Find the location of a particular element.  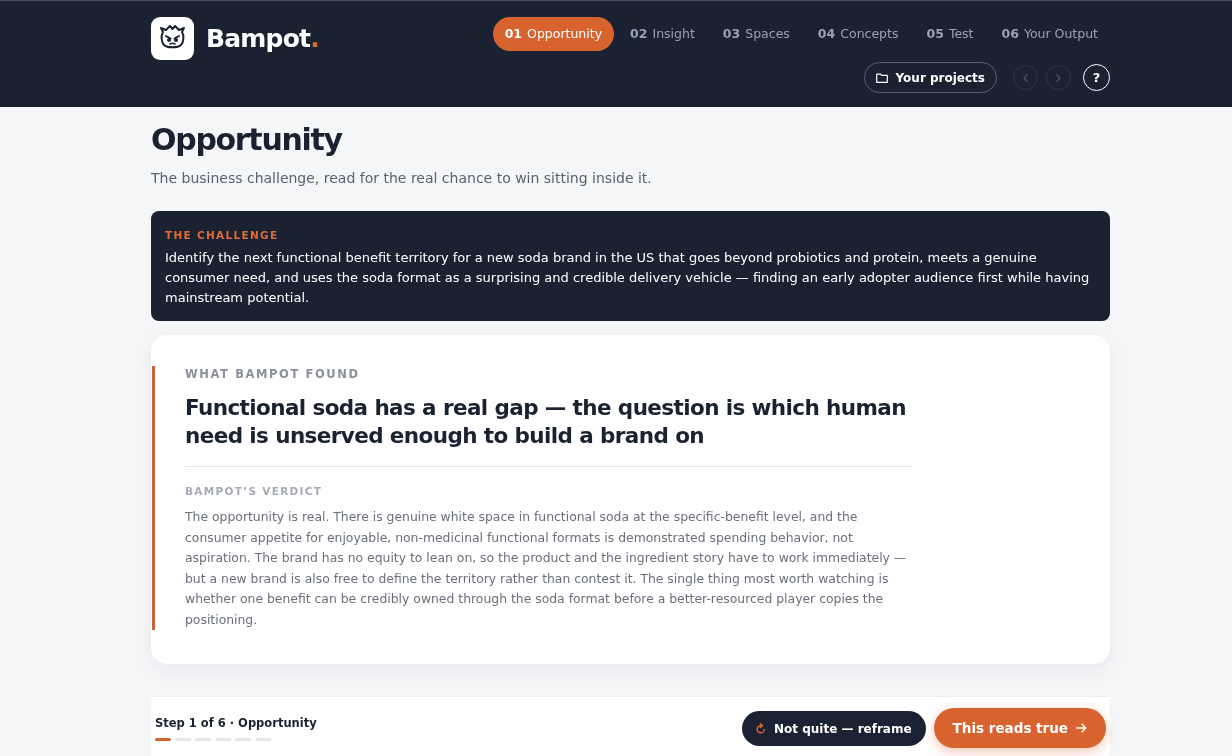

step-tab: 05 Test is located at coordinates (950, 34).